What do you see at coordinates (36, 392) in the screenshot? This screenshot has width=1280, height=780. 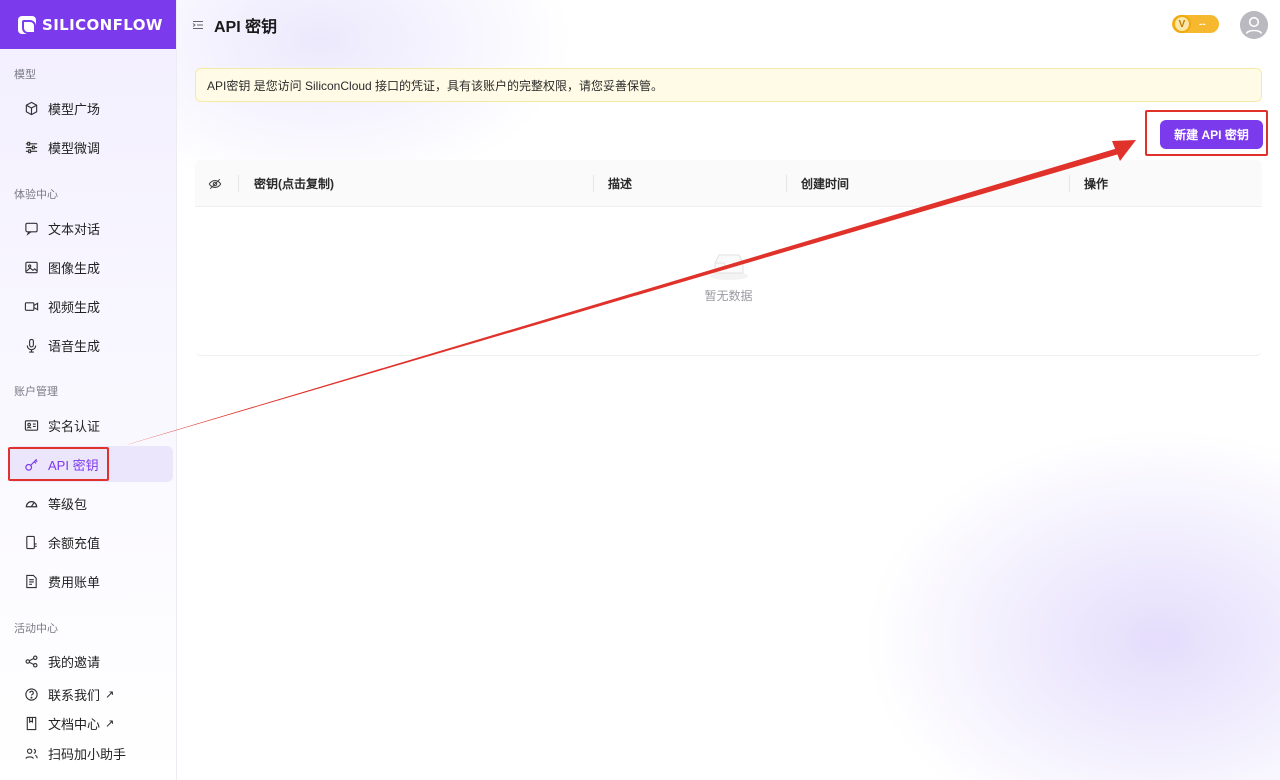 I see `section-title-account: 账户管理` at bounding box center [36, 392].